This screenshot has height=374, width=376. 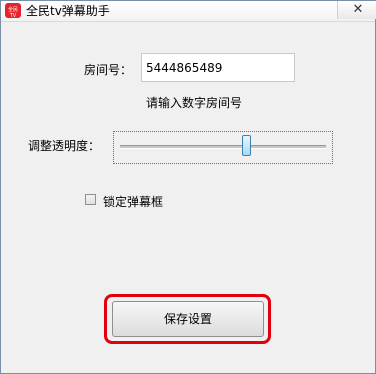 What do you see at coordinates (218, 67) in the screenshot?
I see `room-number-input` at bounding box center [218, 67].